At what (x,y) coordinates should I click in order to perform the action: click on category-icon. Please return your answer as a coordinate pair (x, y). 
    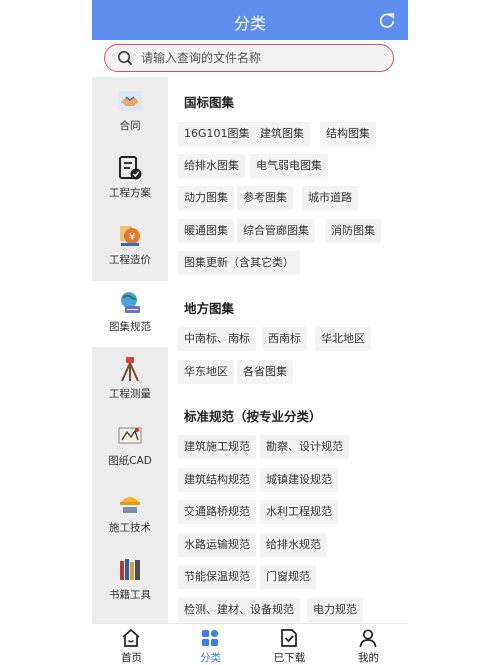
    Looking at the image, I should click on (210, 637).